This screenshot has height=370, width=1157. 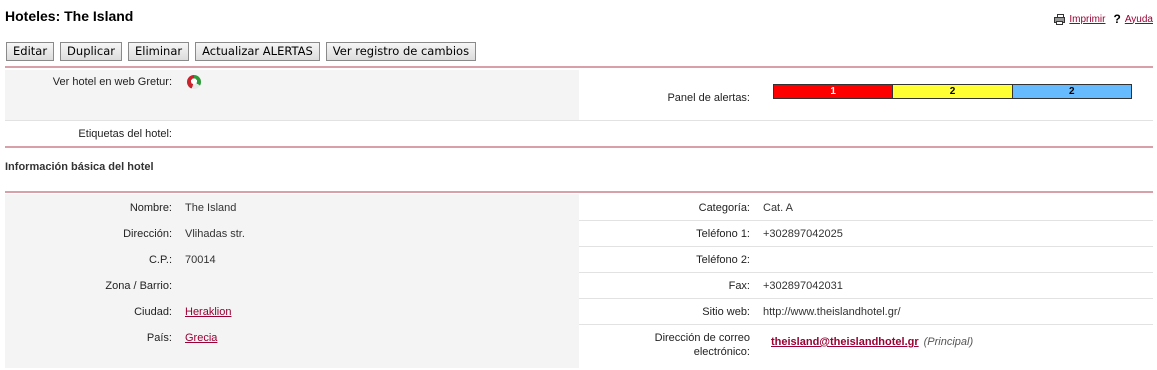 What do you see at coordinates (778, 208) in the screenshot?
I see `category-value: Cat. A` at bounding box center [778, 208].